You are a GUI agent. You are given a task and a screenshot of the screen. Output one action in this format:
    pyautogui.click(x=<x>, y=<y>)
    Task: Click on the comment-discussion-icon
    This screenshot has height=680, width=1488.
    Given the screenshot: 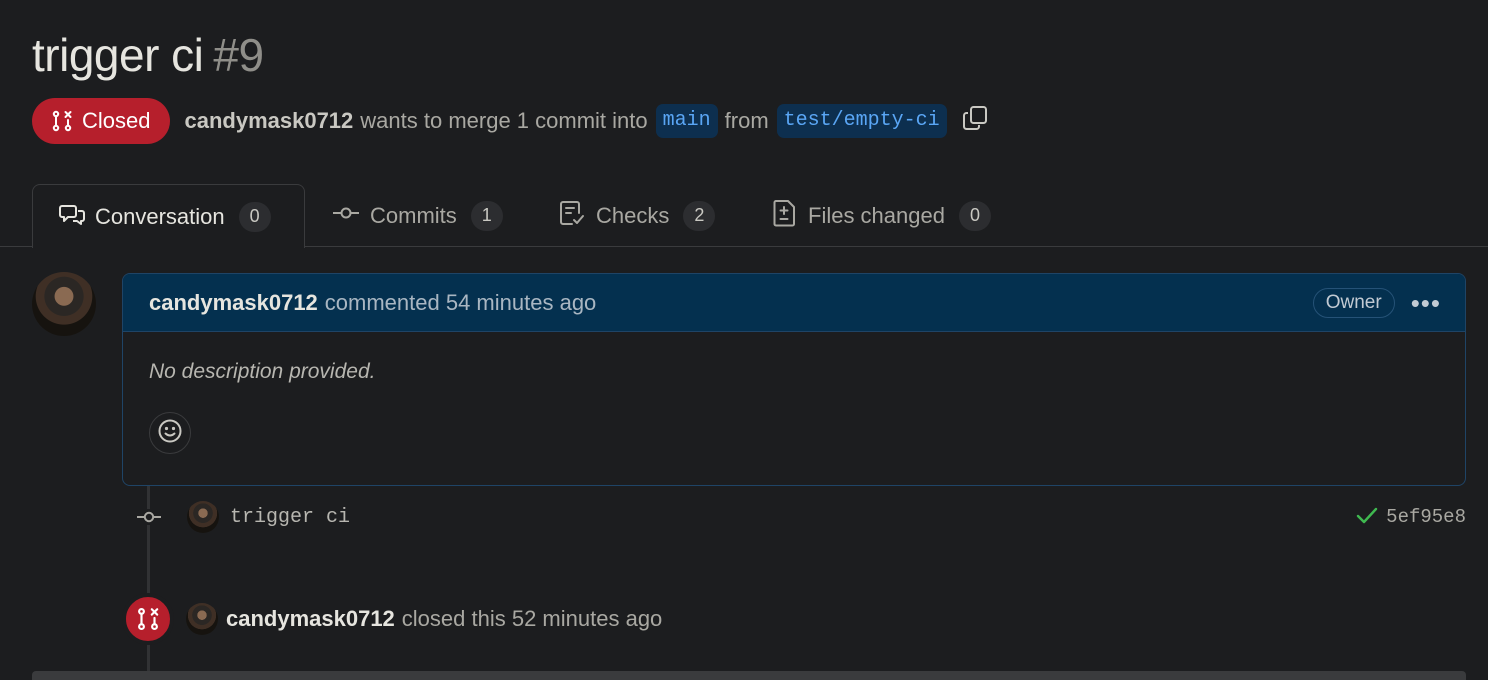 What is the action you would take?
    pyautogui.click(x=72, y=217)
    